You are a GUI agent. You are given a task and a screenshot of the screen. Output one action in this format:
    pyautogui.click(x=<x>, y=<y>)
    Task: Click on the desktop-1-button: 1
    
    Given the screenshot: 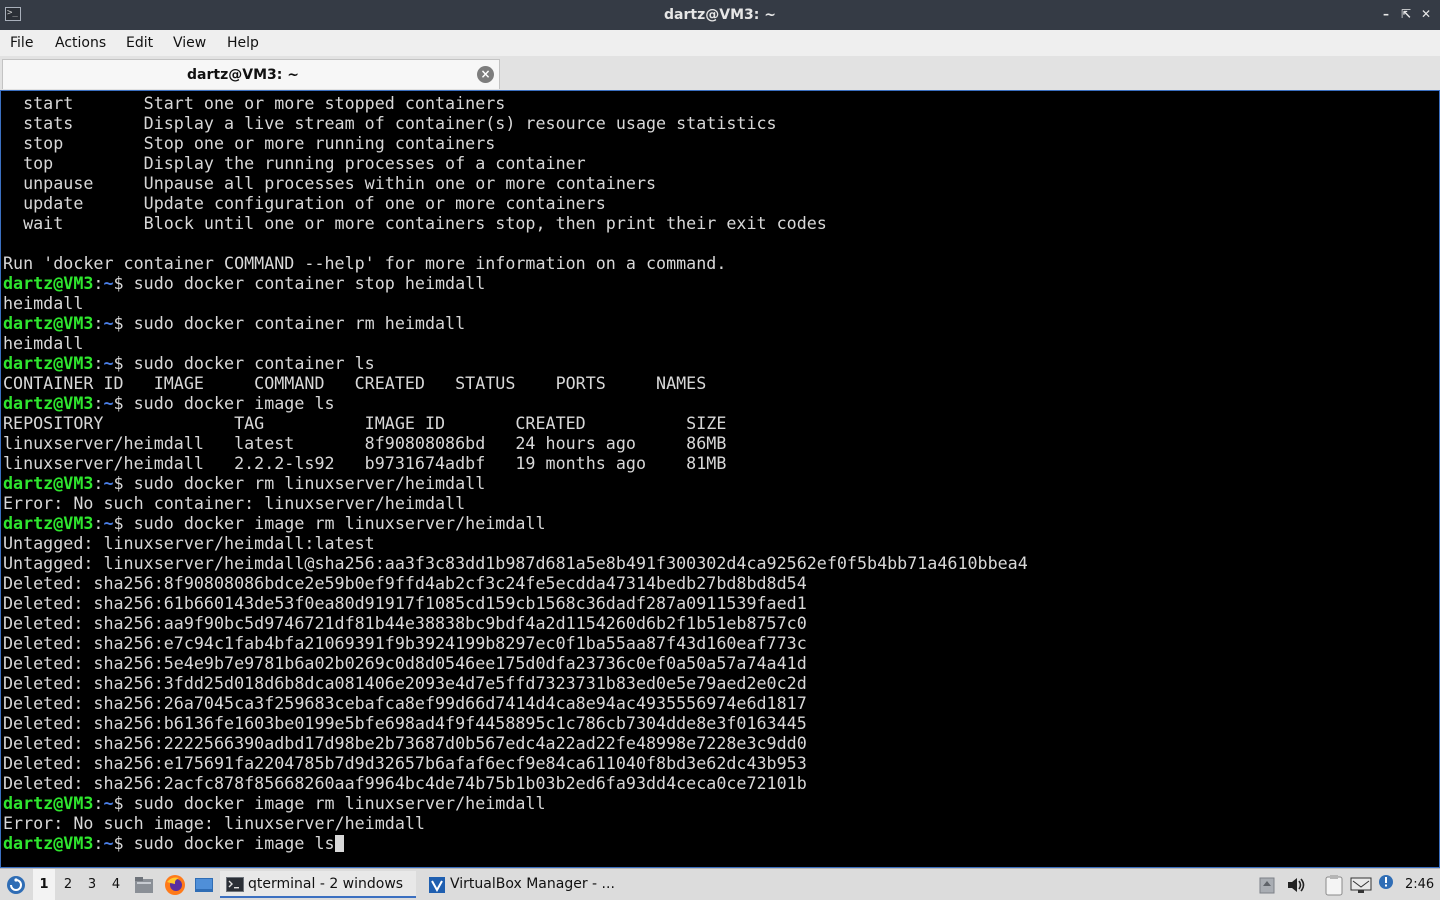 What is the action you would take?
    pyautogui.click(x=44, y=884)
    